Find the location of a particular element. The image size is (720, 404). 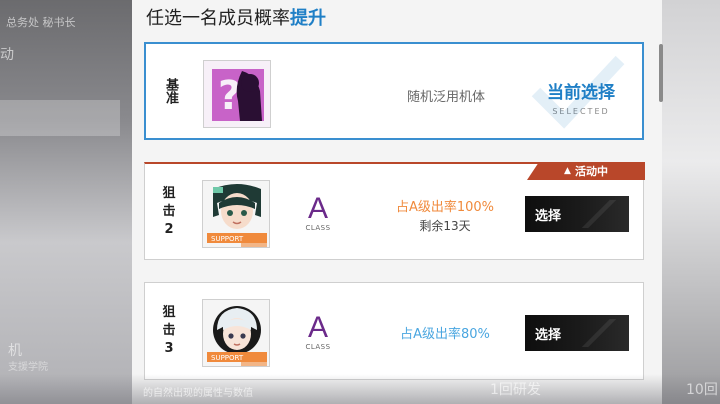

tier-label: 基准 is located at coordinates (170, 91).